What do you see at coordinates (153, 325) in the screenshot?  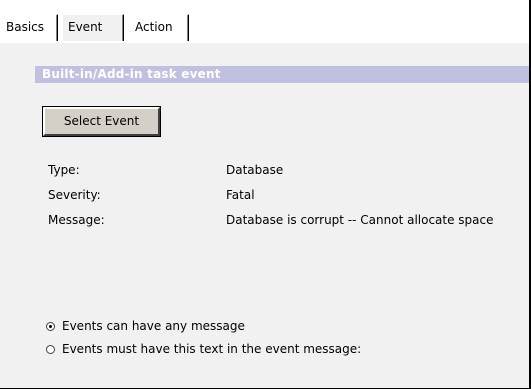 I see `radio-any-message-label: Events can have any message` at bounding box center [153, 325].